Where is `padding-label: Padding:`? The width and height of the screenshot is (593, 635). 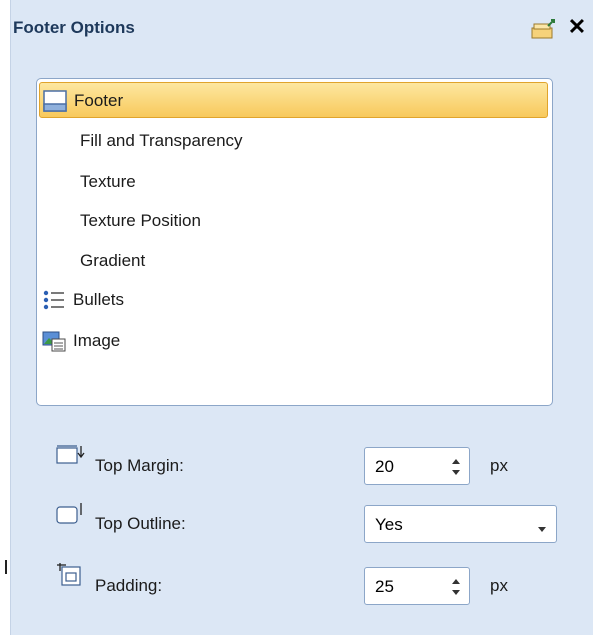
padding-label: Padding: is located at coordinates (129, 585).